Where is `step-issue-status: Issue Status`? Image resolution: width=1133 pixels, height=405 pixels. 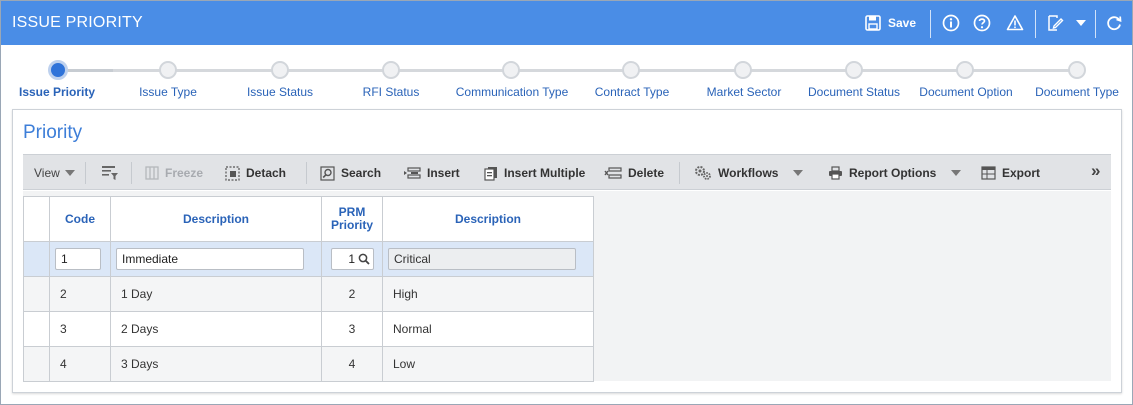 step-issue-status: Issue Status is located at coordinates (280, 92).